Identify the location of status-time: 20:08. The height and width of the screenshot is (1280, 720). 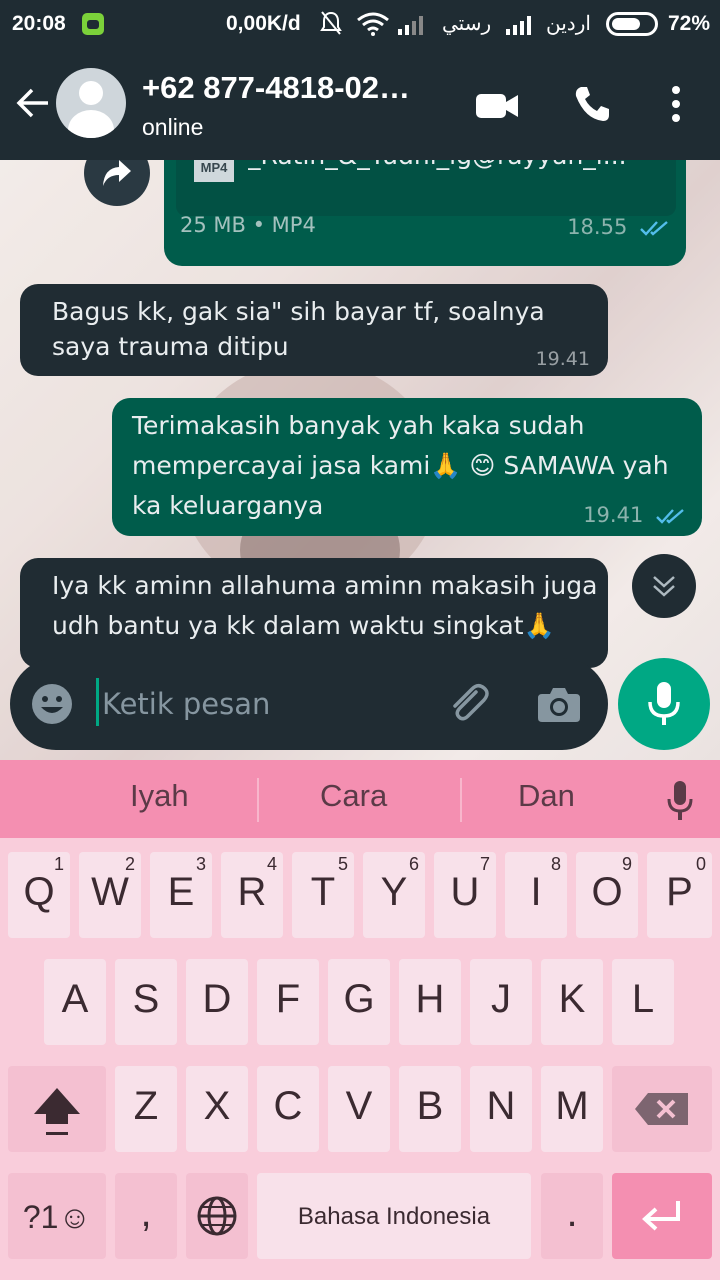
(39, 23).